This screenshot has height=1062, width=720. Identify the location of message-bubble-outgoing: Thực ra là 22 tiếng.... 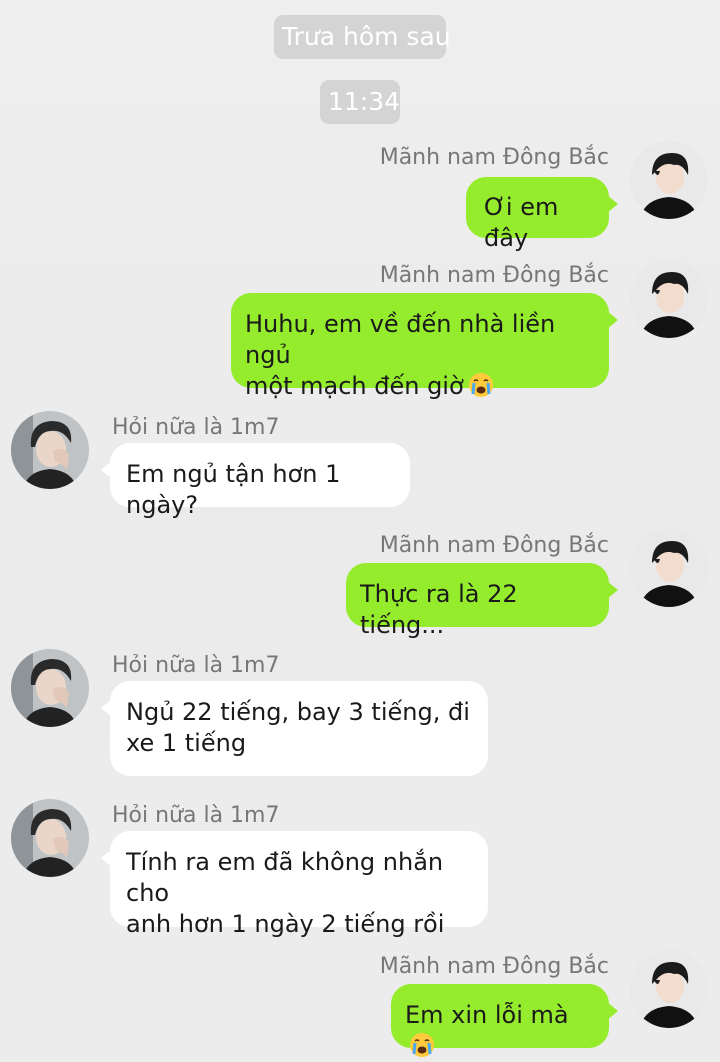
(482, 601).